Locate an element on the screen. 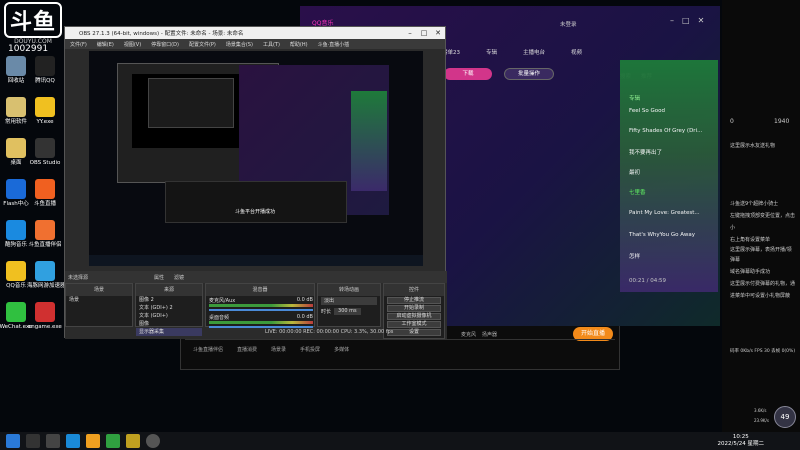  douyu-task-icon is located at coordinates (93, 441).